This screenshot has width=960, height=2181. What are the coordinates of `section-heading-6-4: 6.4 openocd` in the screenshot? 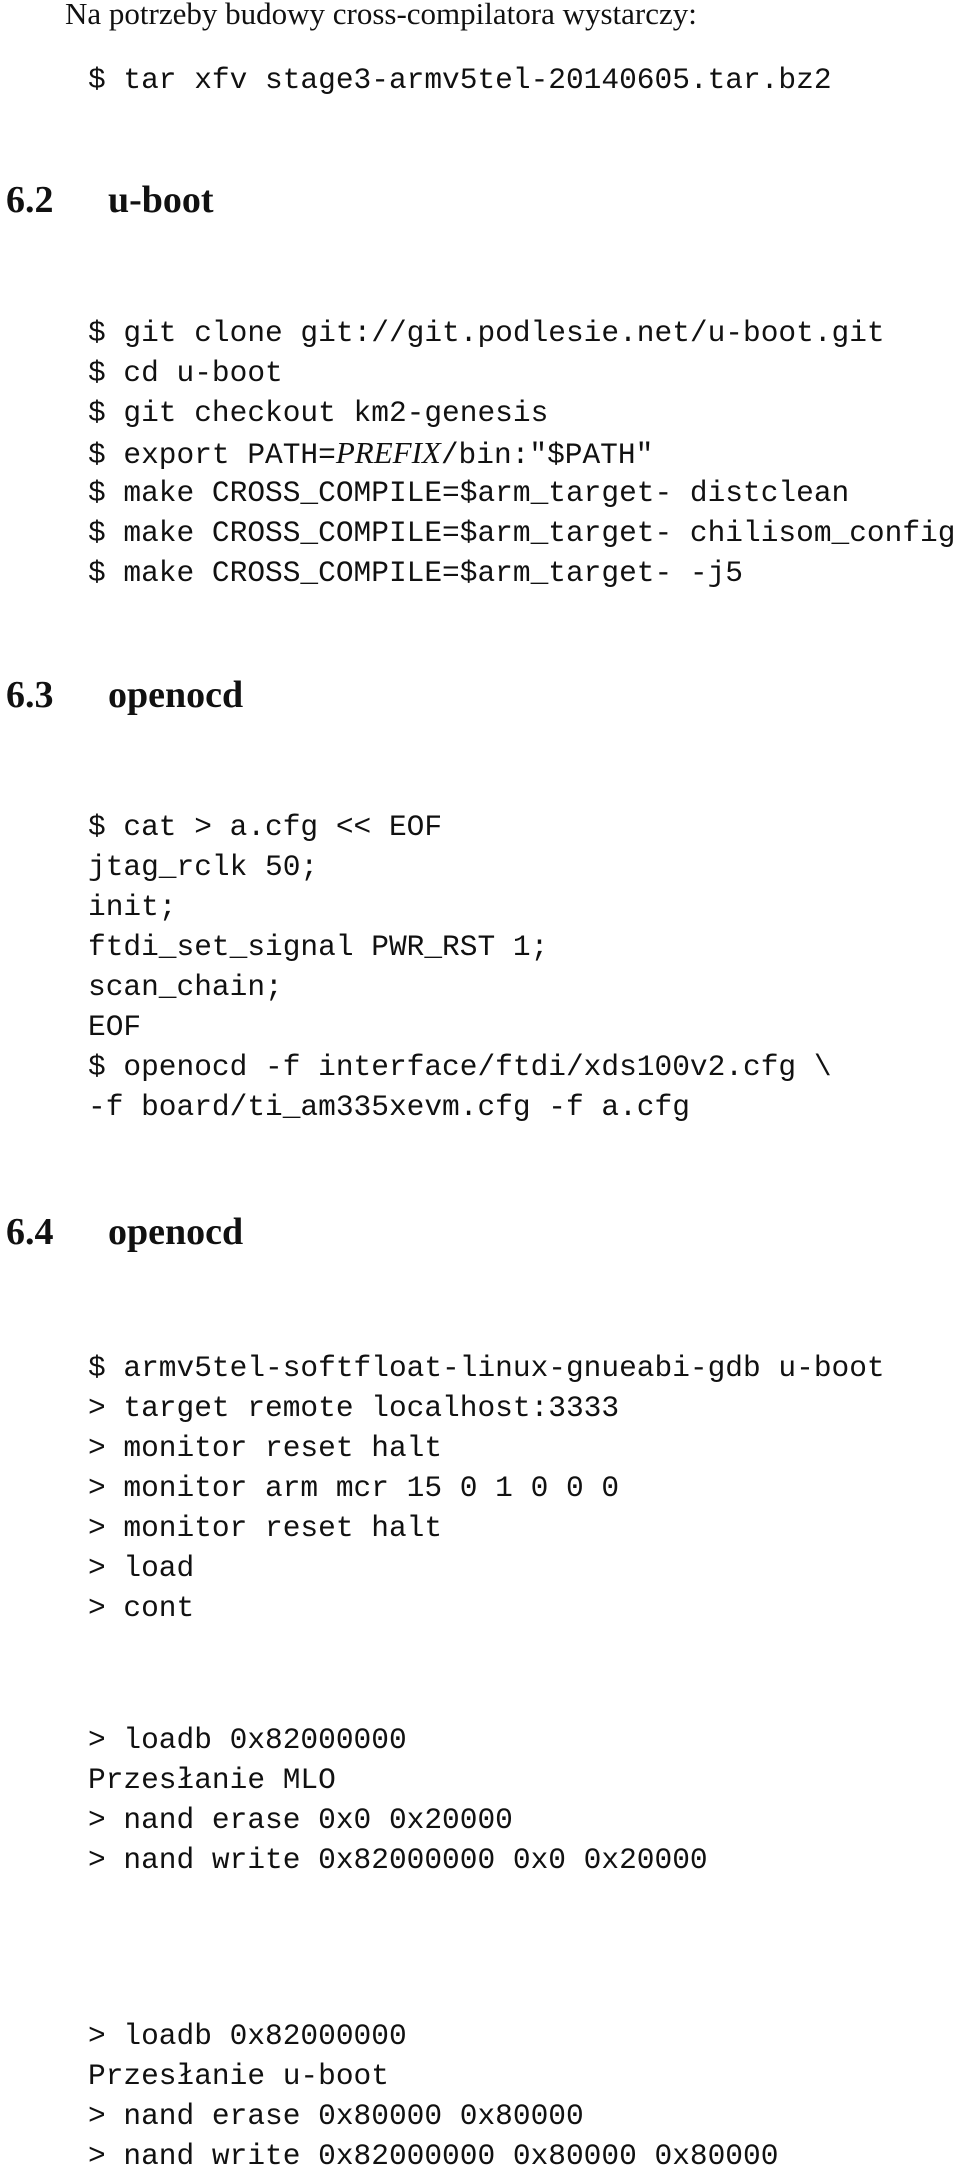 It's located at (124, 1232).